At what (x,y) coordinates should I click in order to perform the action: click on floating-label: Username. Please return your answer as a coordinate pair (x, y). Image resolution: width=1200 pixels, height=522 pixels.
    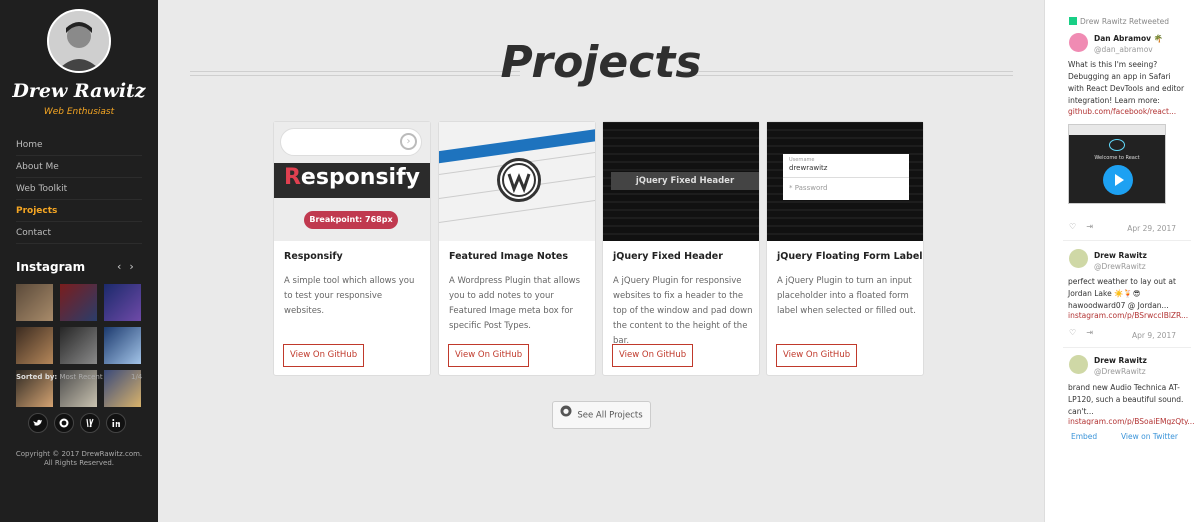
    Looking at the image, I should click on (802, 160).